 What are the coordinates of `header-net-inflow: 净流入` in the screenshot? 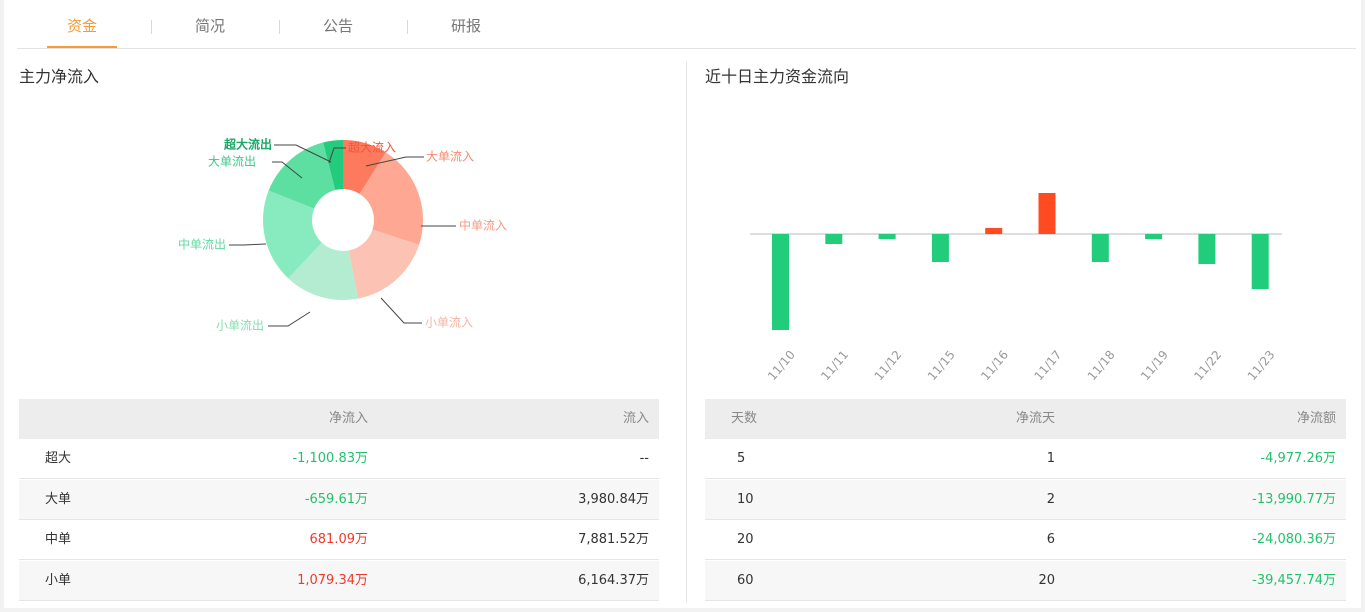 It's located at (348, 418).